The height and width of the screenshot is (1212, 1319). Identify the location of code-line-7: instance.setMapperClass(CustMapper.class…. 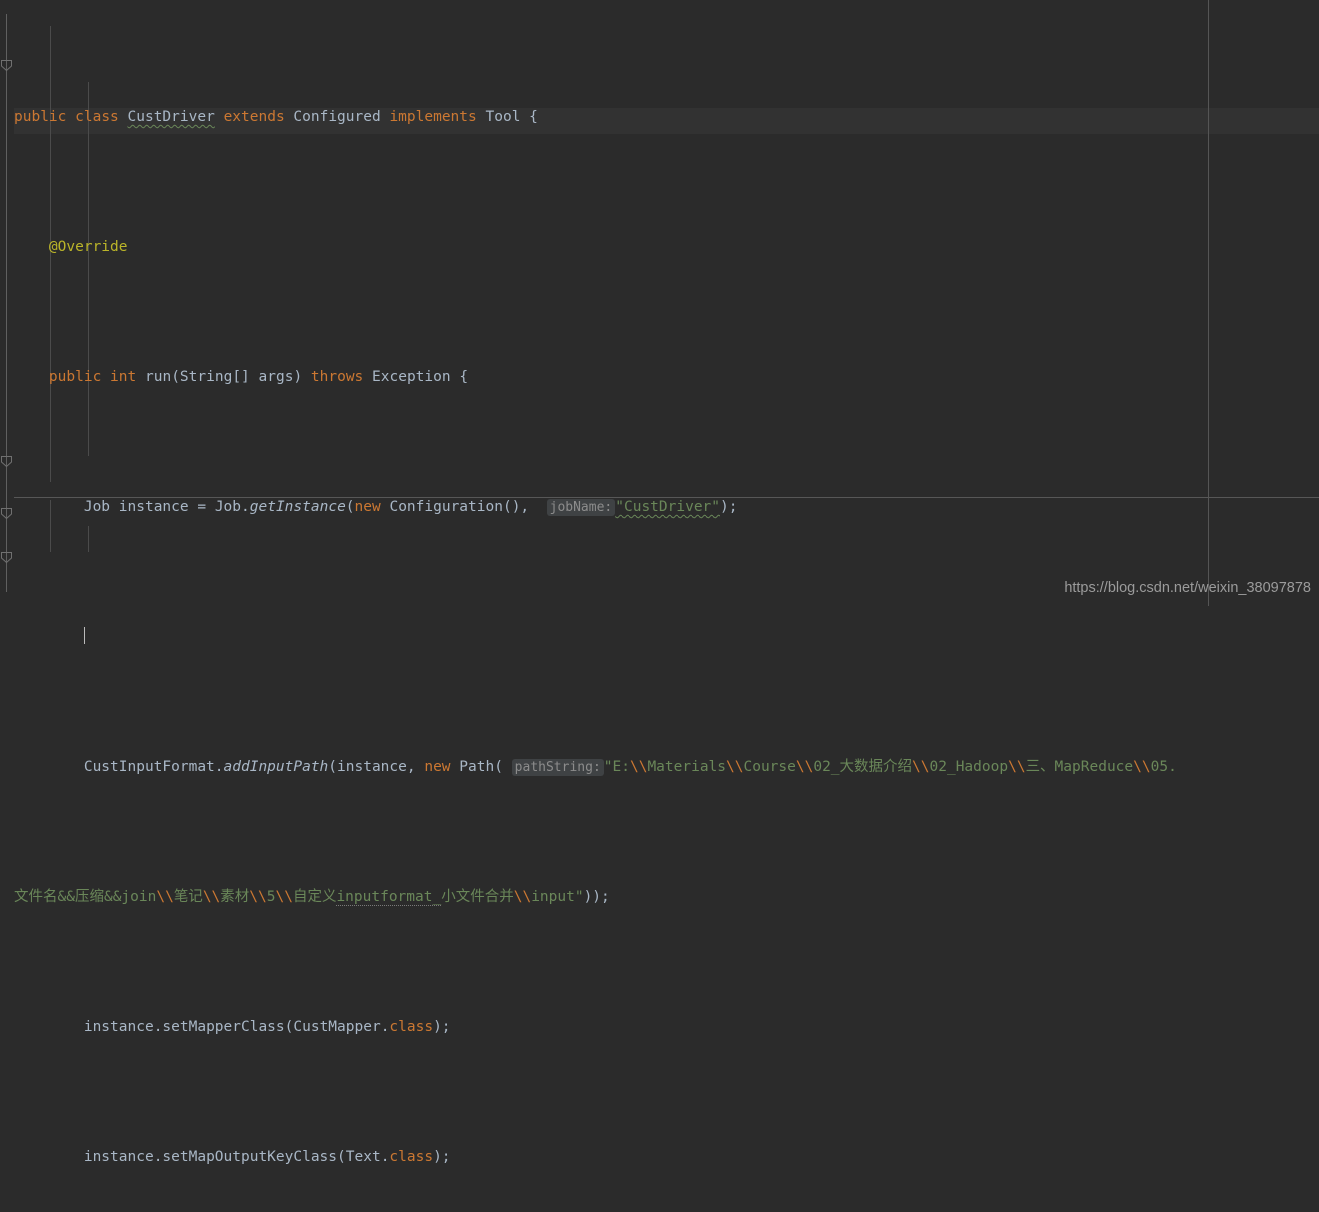
(659, 1027).